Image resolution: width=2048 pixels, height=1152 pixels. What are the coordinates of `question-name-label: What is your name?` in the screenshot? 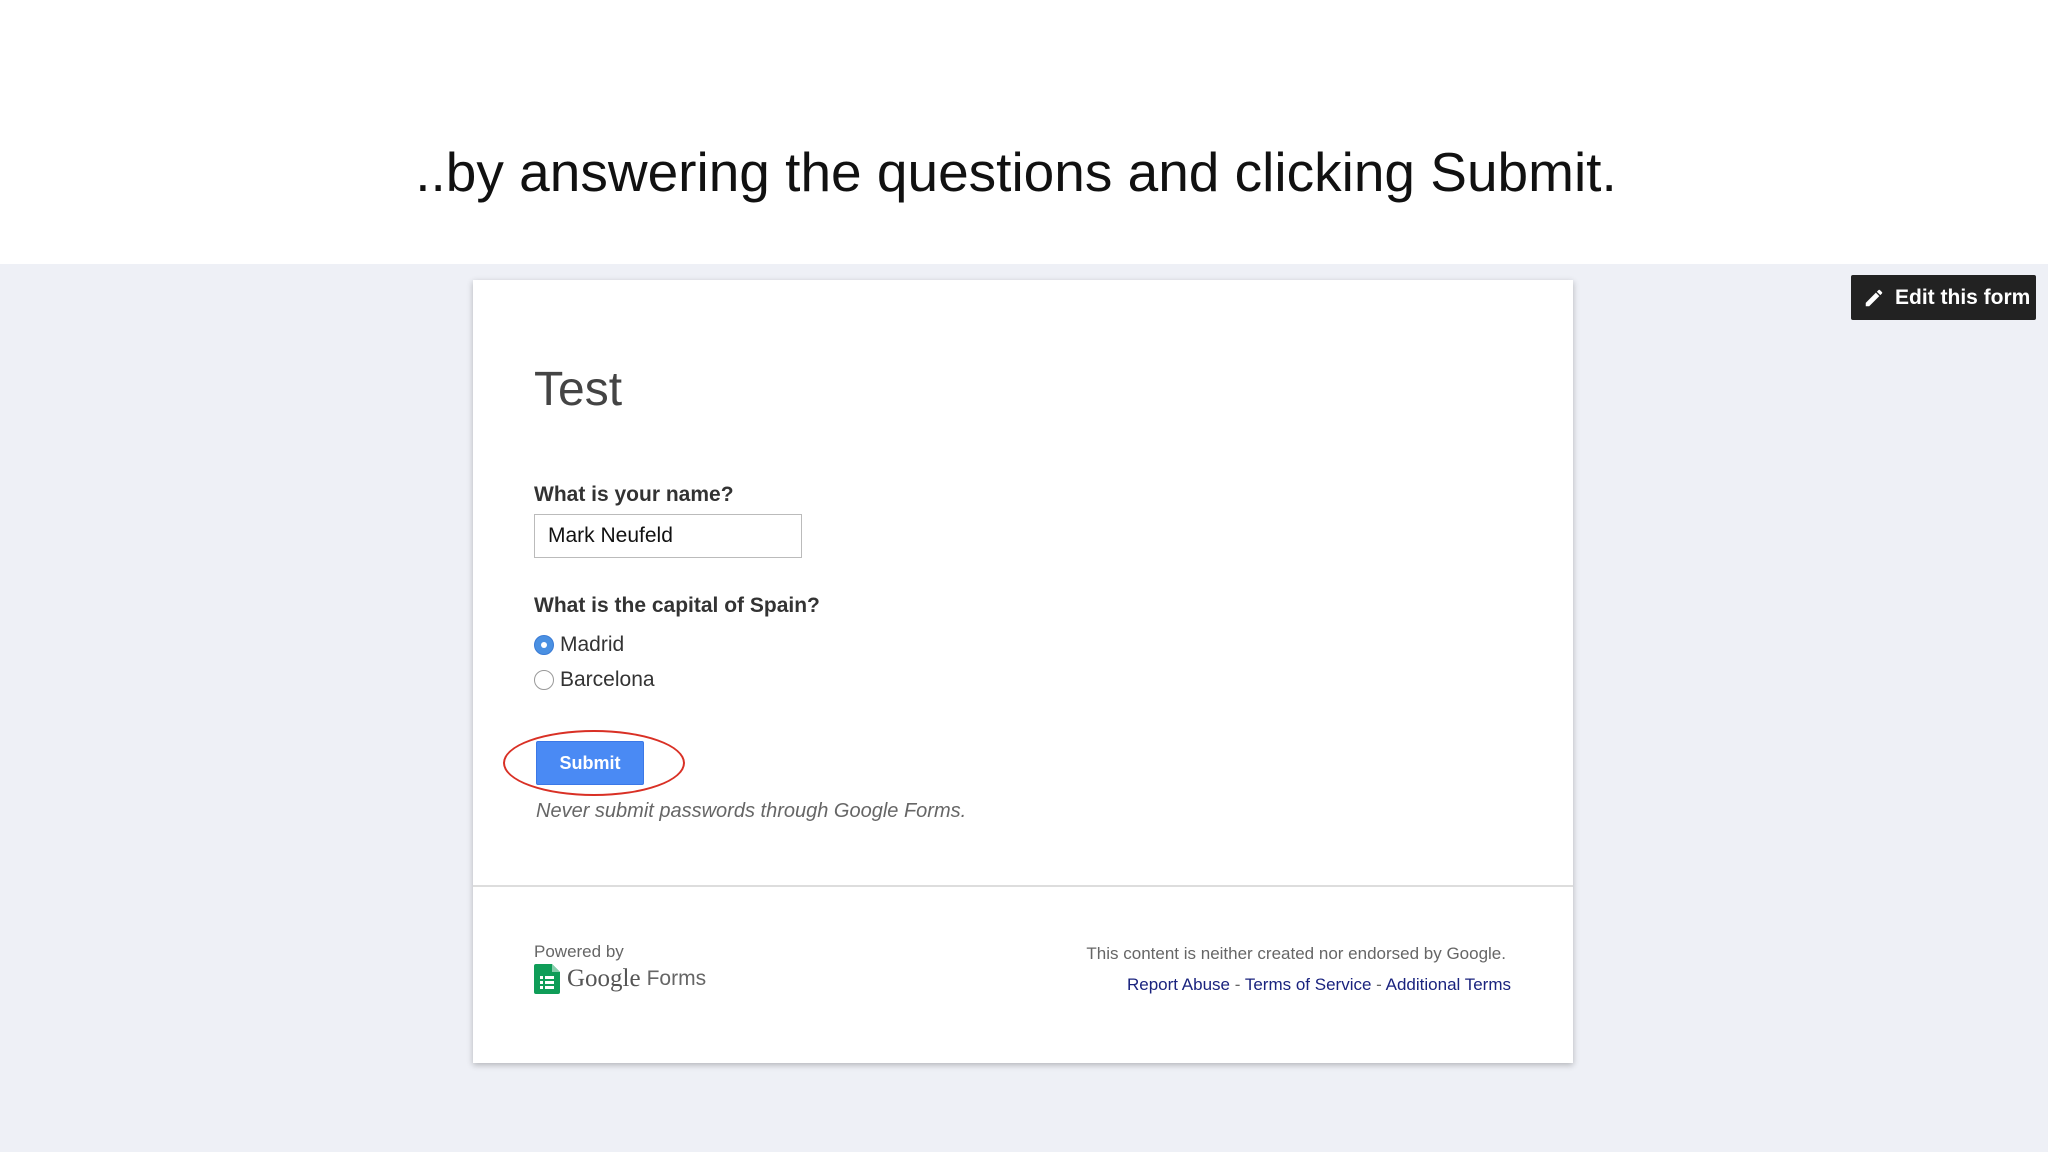 It's located at (634, 494).